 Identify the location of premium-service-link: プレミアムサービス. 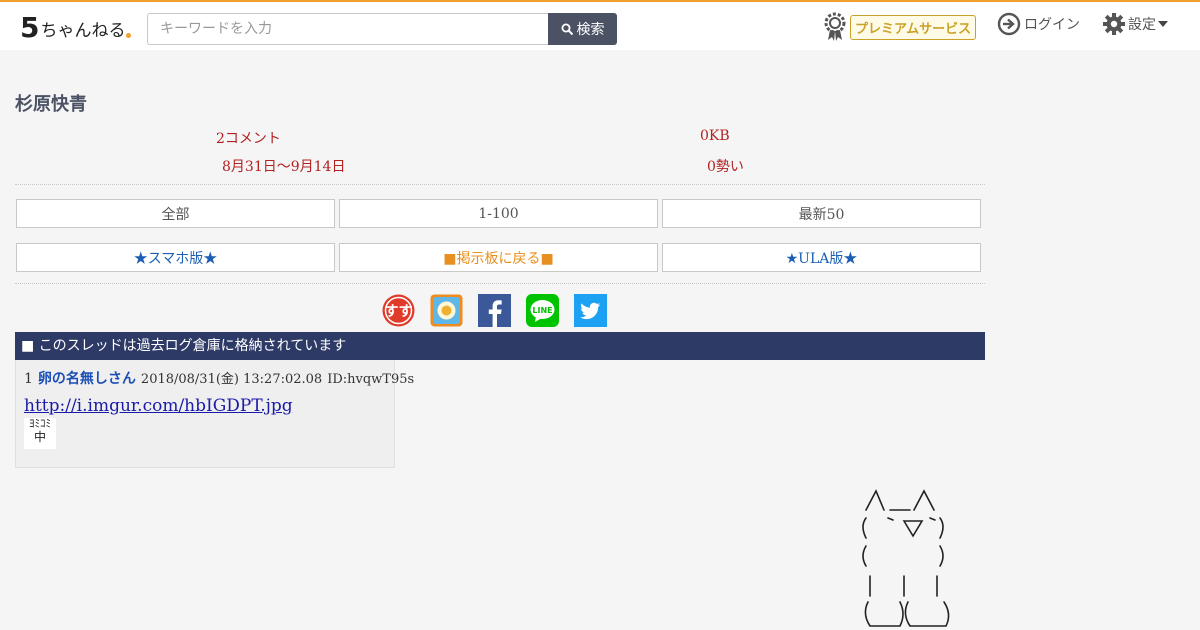
(900, 27).